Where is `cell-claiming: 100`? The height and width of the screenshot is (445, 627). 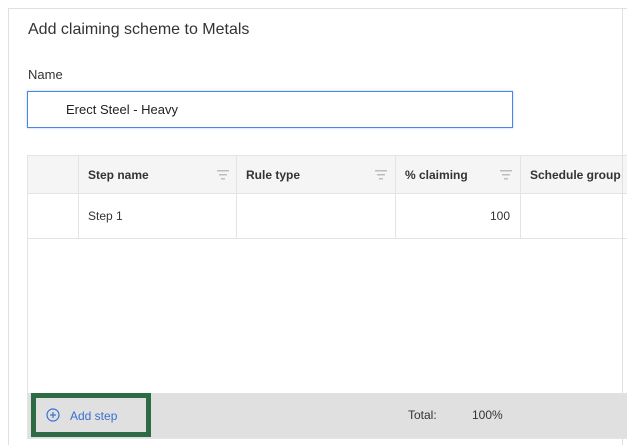 cell-claiming: 100 is located at coordinates (458, 216).